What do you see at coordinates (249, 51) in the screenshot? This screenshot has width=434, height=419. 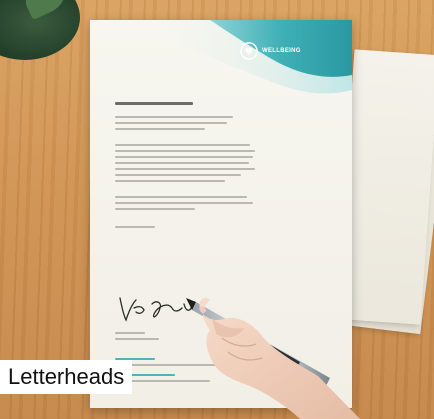 I see `heart-logo-icon` at bounding box center [249, 51].